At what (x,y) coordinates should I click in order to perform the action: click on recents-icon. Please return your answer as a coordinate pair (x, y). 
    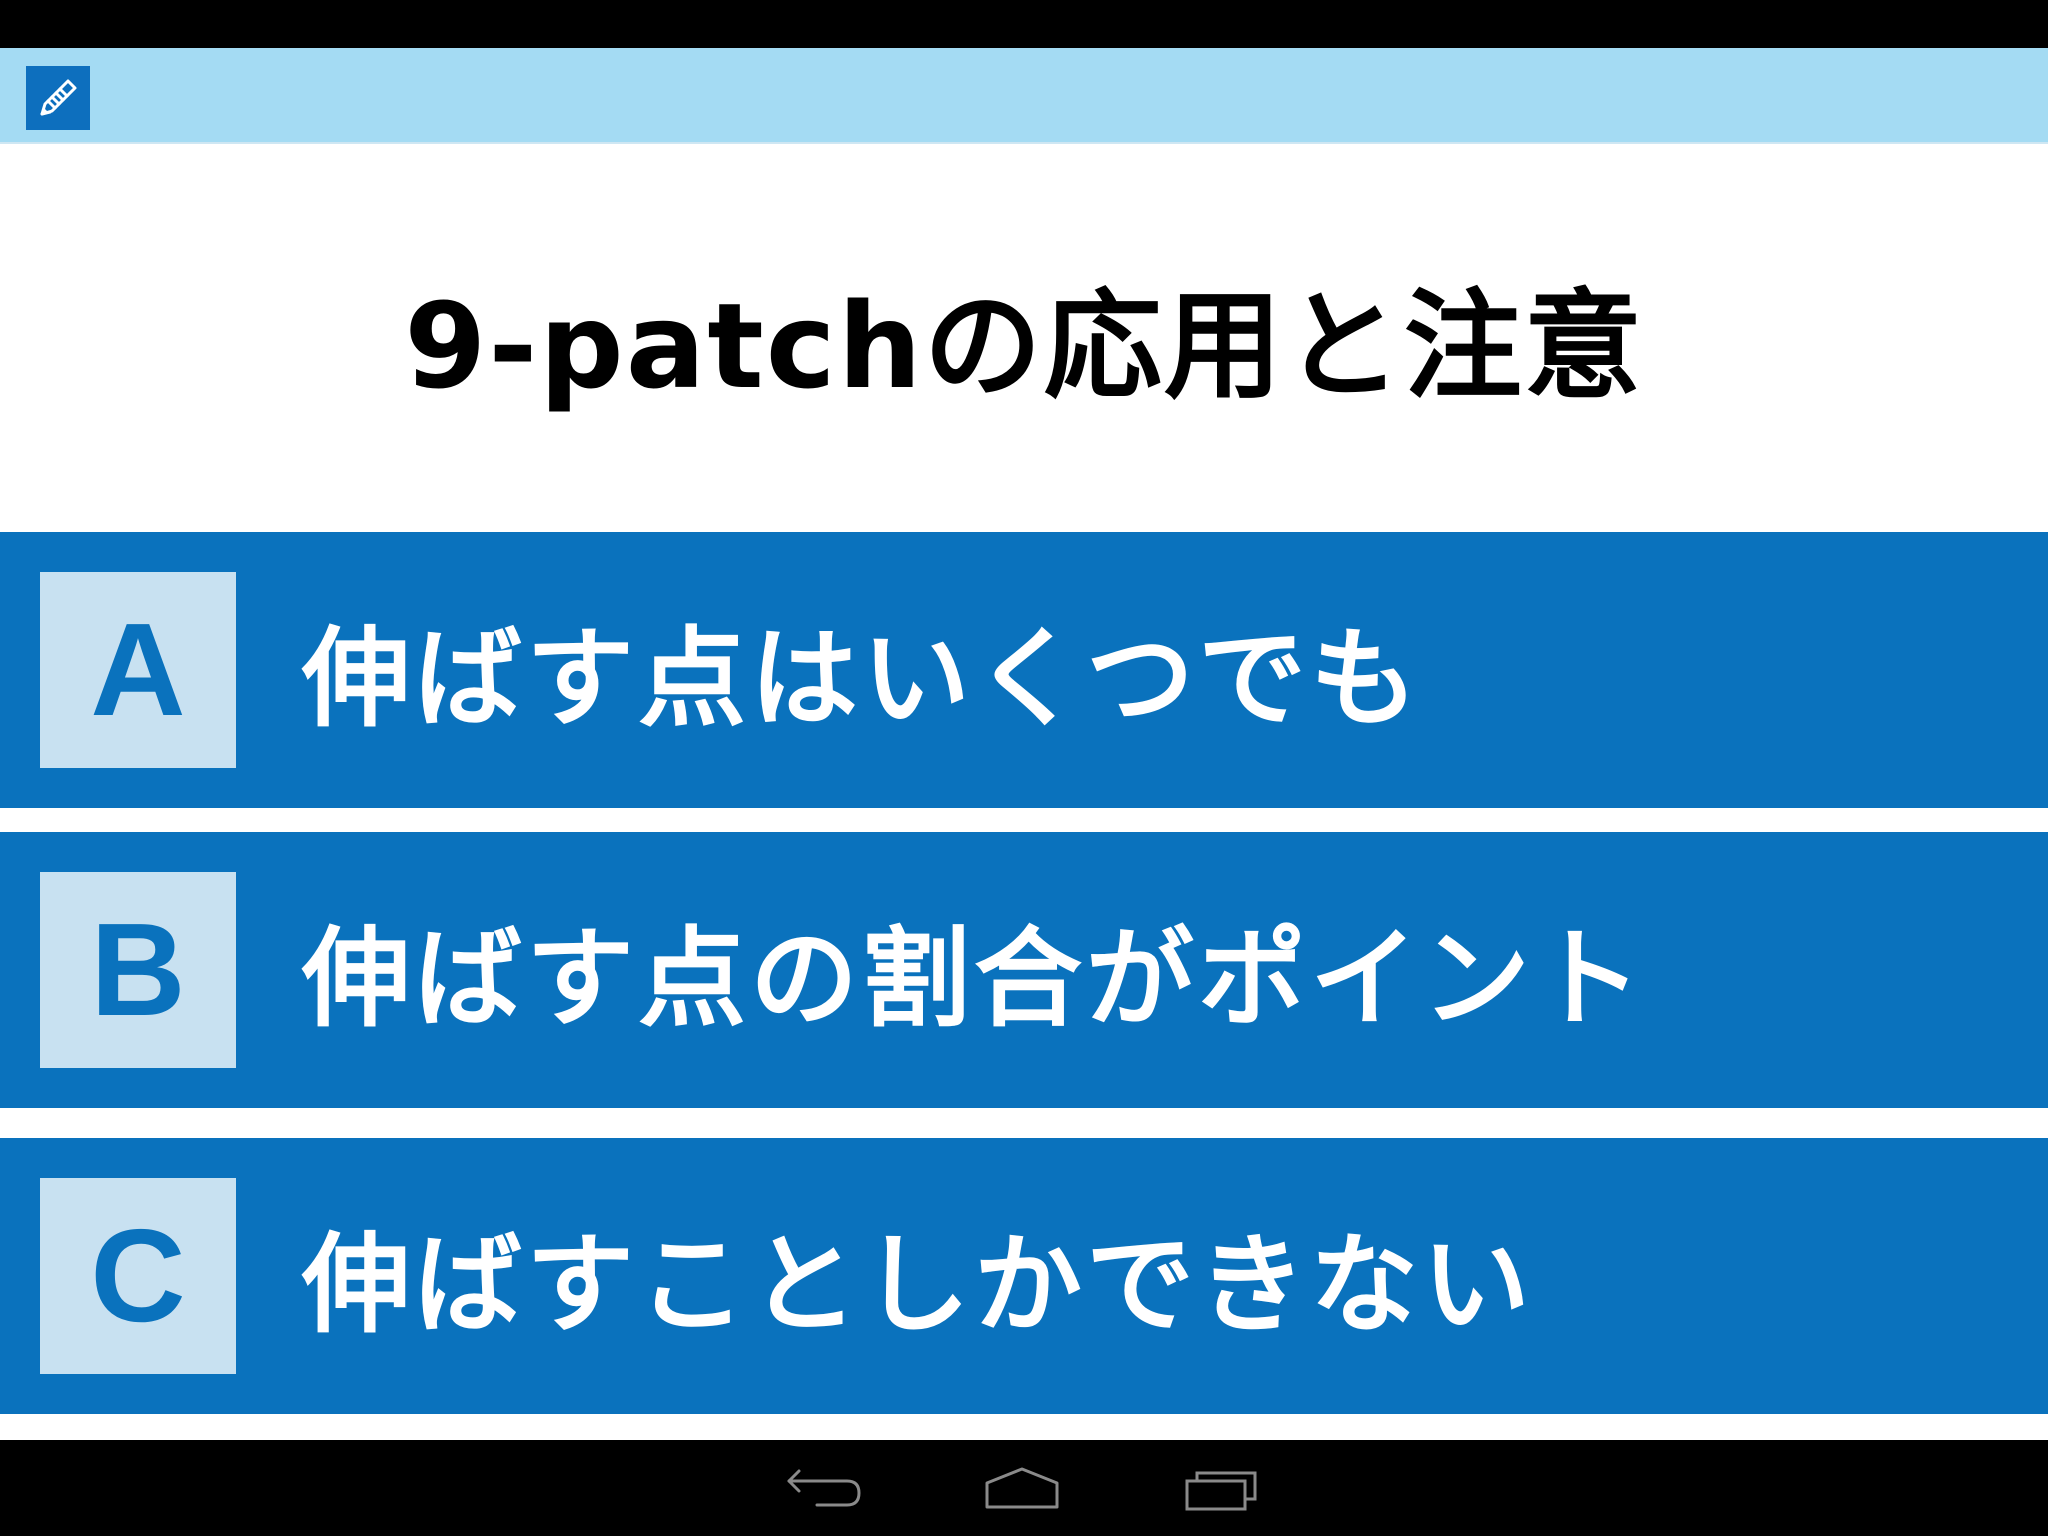
    Looking at the image, I should click on (1222, 1488).